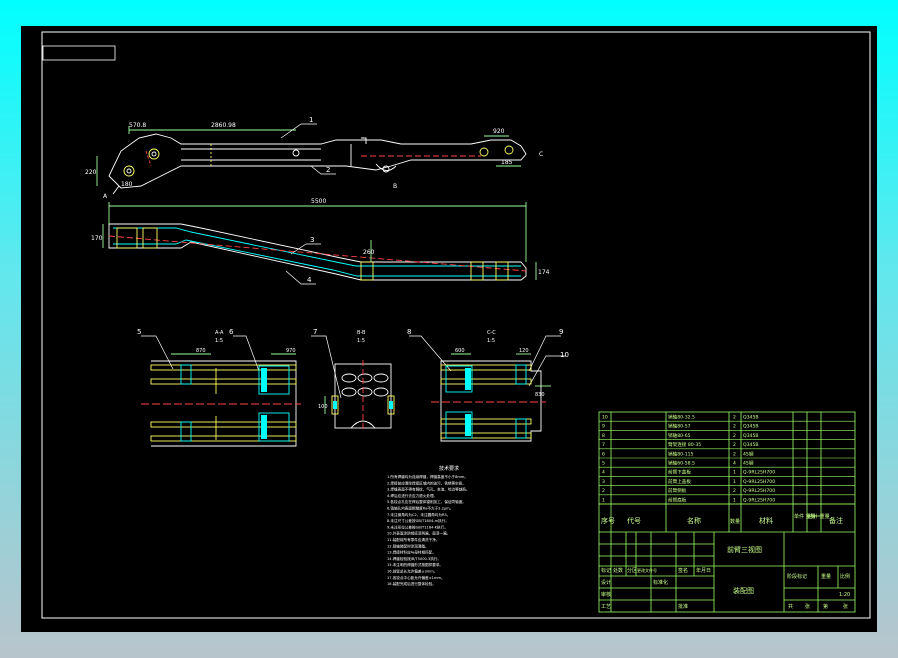  Describe the element at coordinates (679, 472) in the screenshot. I see `bom-cell-name: 前臂下盖板` at that location.